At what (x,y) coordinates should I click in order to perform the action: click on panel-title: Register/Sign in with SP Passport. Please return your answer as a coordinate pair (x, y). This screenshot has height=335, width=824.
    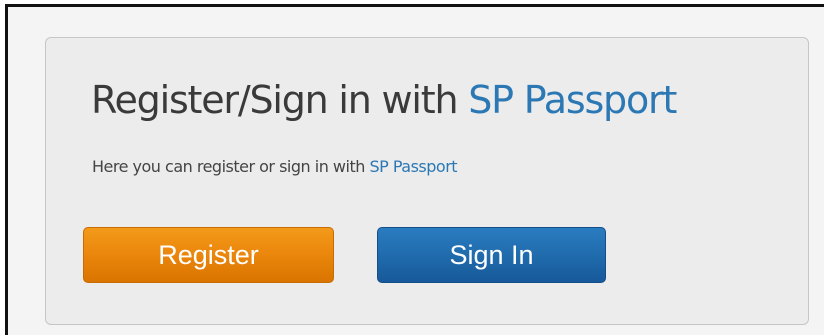
    Looking at the image, I should click on (384, 100).